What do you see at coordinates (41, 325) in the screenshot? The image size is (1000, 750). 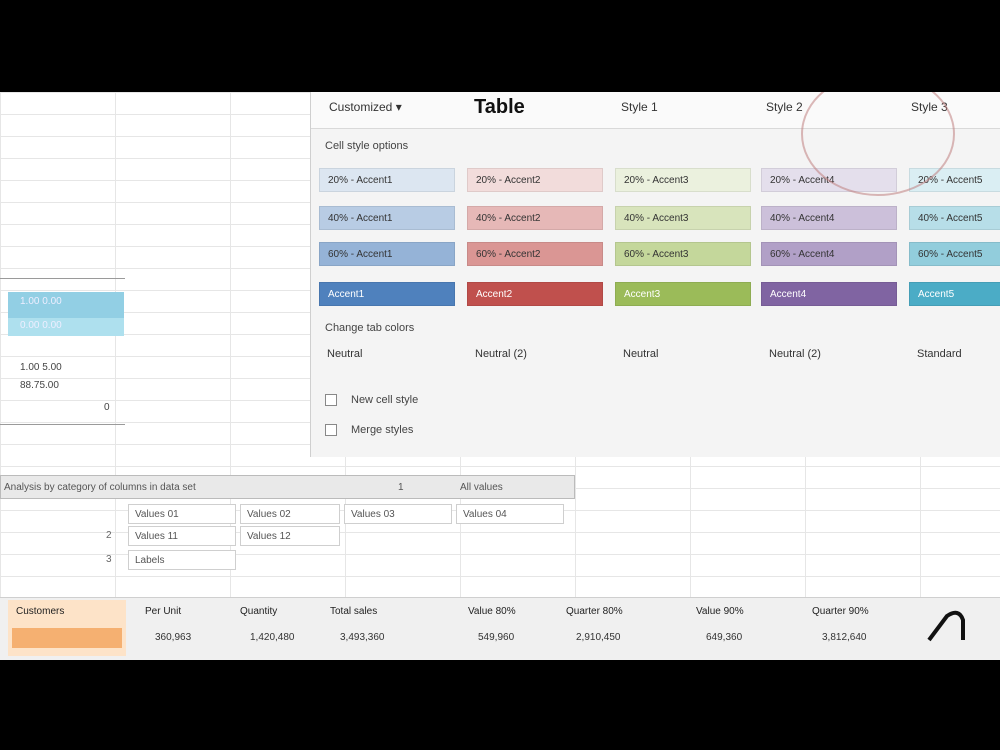 I see `mini-value: 0.00 0.00` at bounding box center [41, 325].